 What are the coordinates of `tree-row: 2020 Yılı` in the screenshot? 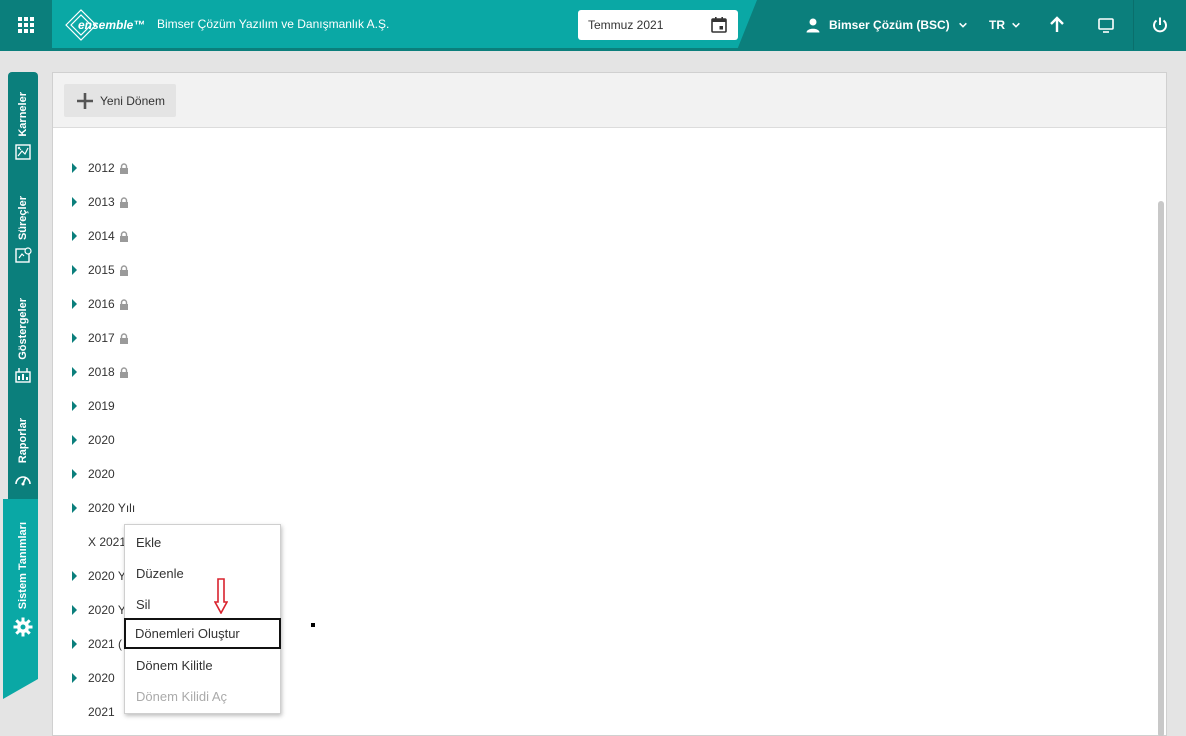 It's located at (103, 508).